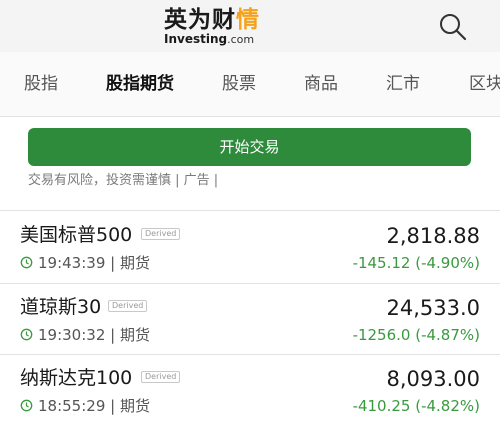  I want to click on tab-commodities: 商品, so click(321, 84).